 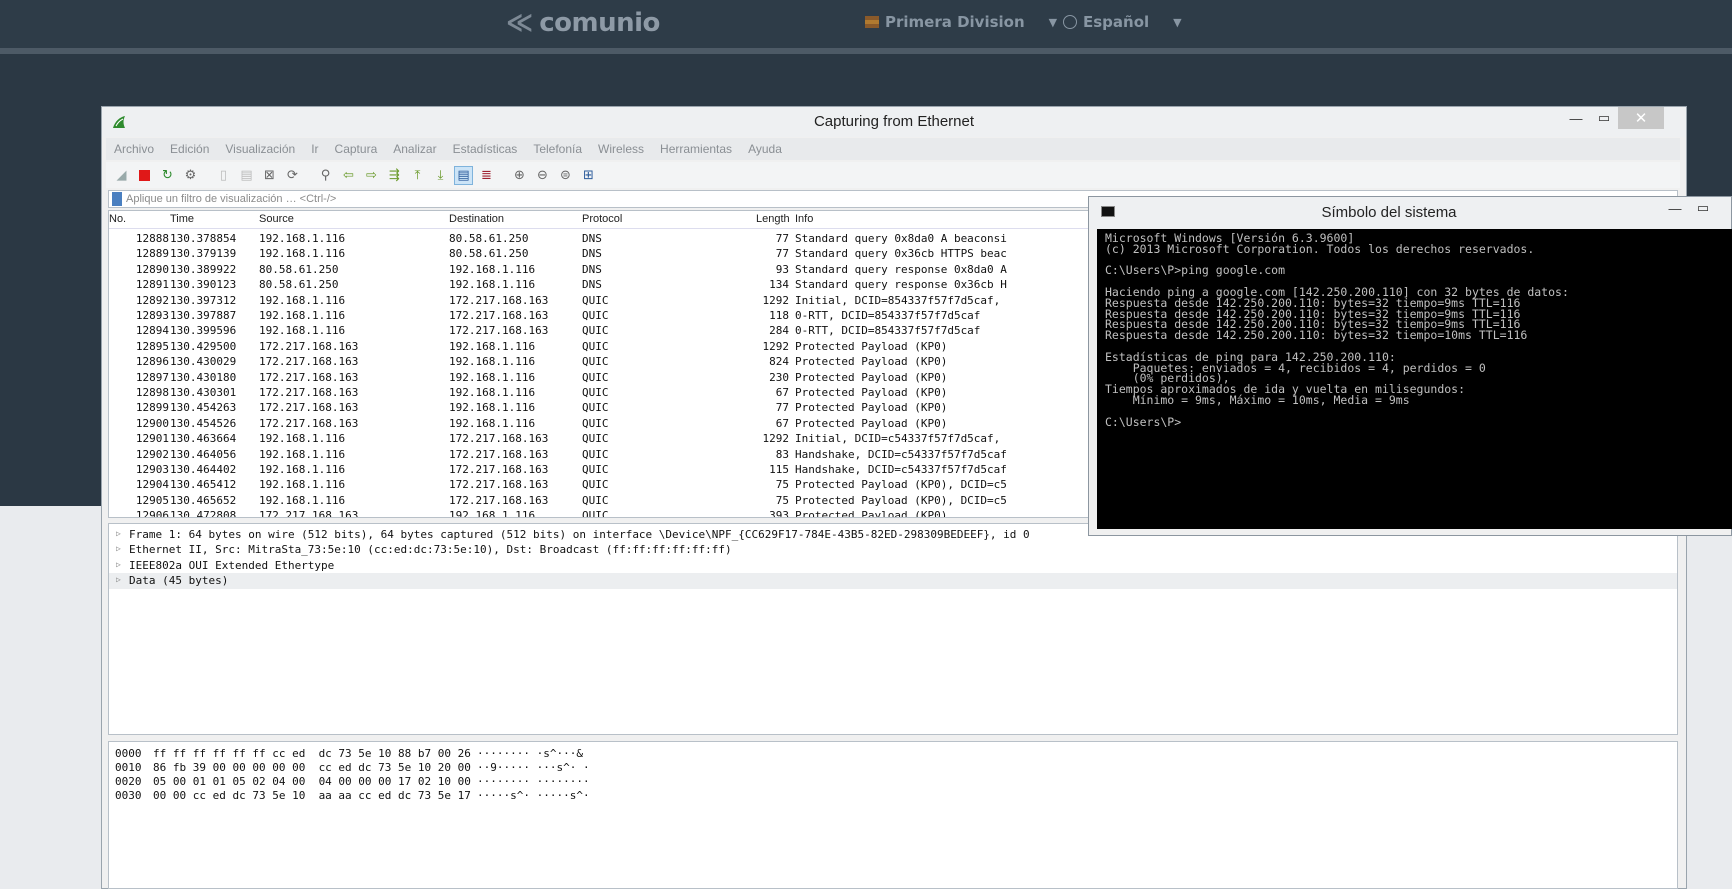 What do you see at coordinates (1122, 22) in the screenshot?
I see `language-selector: Español ▼` at bounding box center [1122, 22].